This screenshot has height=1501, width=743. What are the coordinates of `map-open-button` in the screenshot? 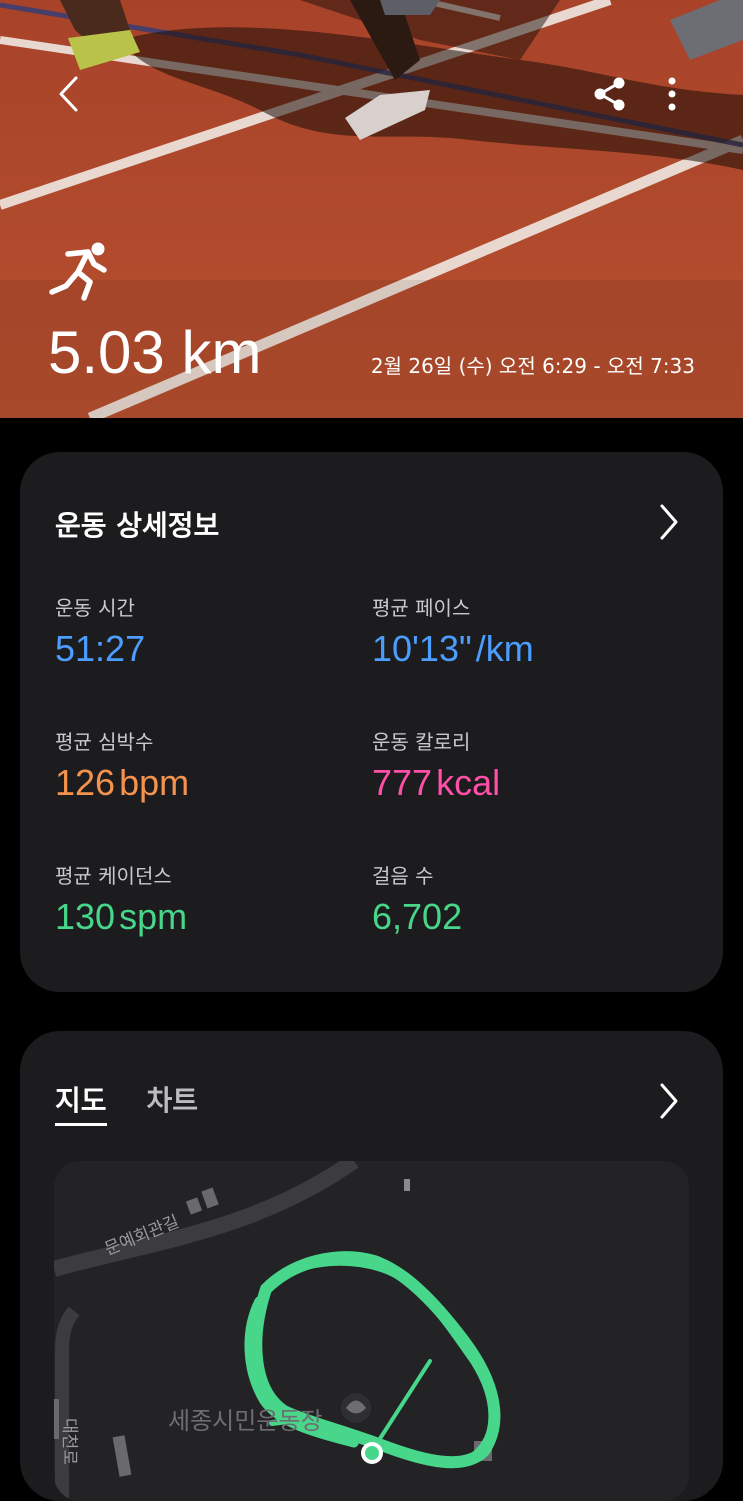 It's located at (669, 1101).